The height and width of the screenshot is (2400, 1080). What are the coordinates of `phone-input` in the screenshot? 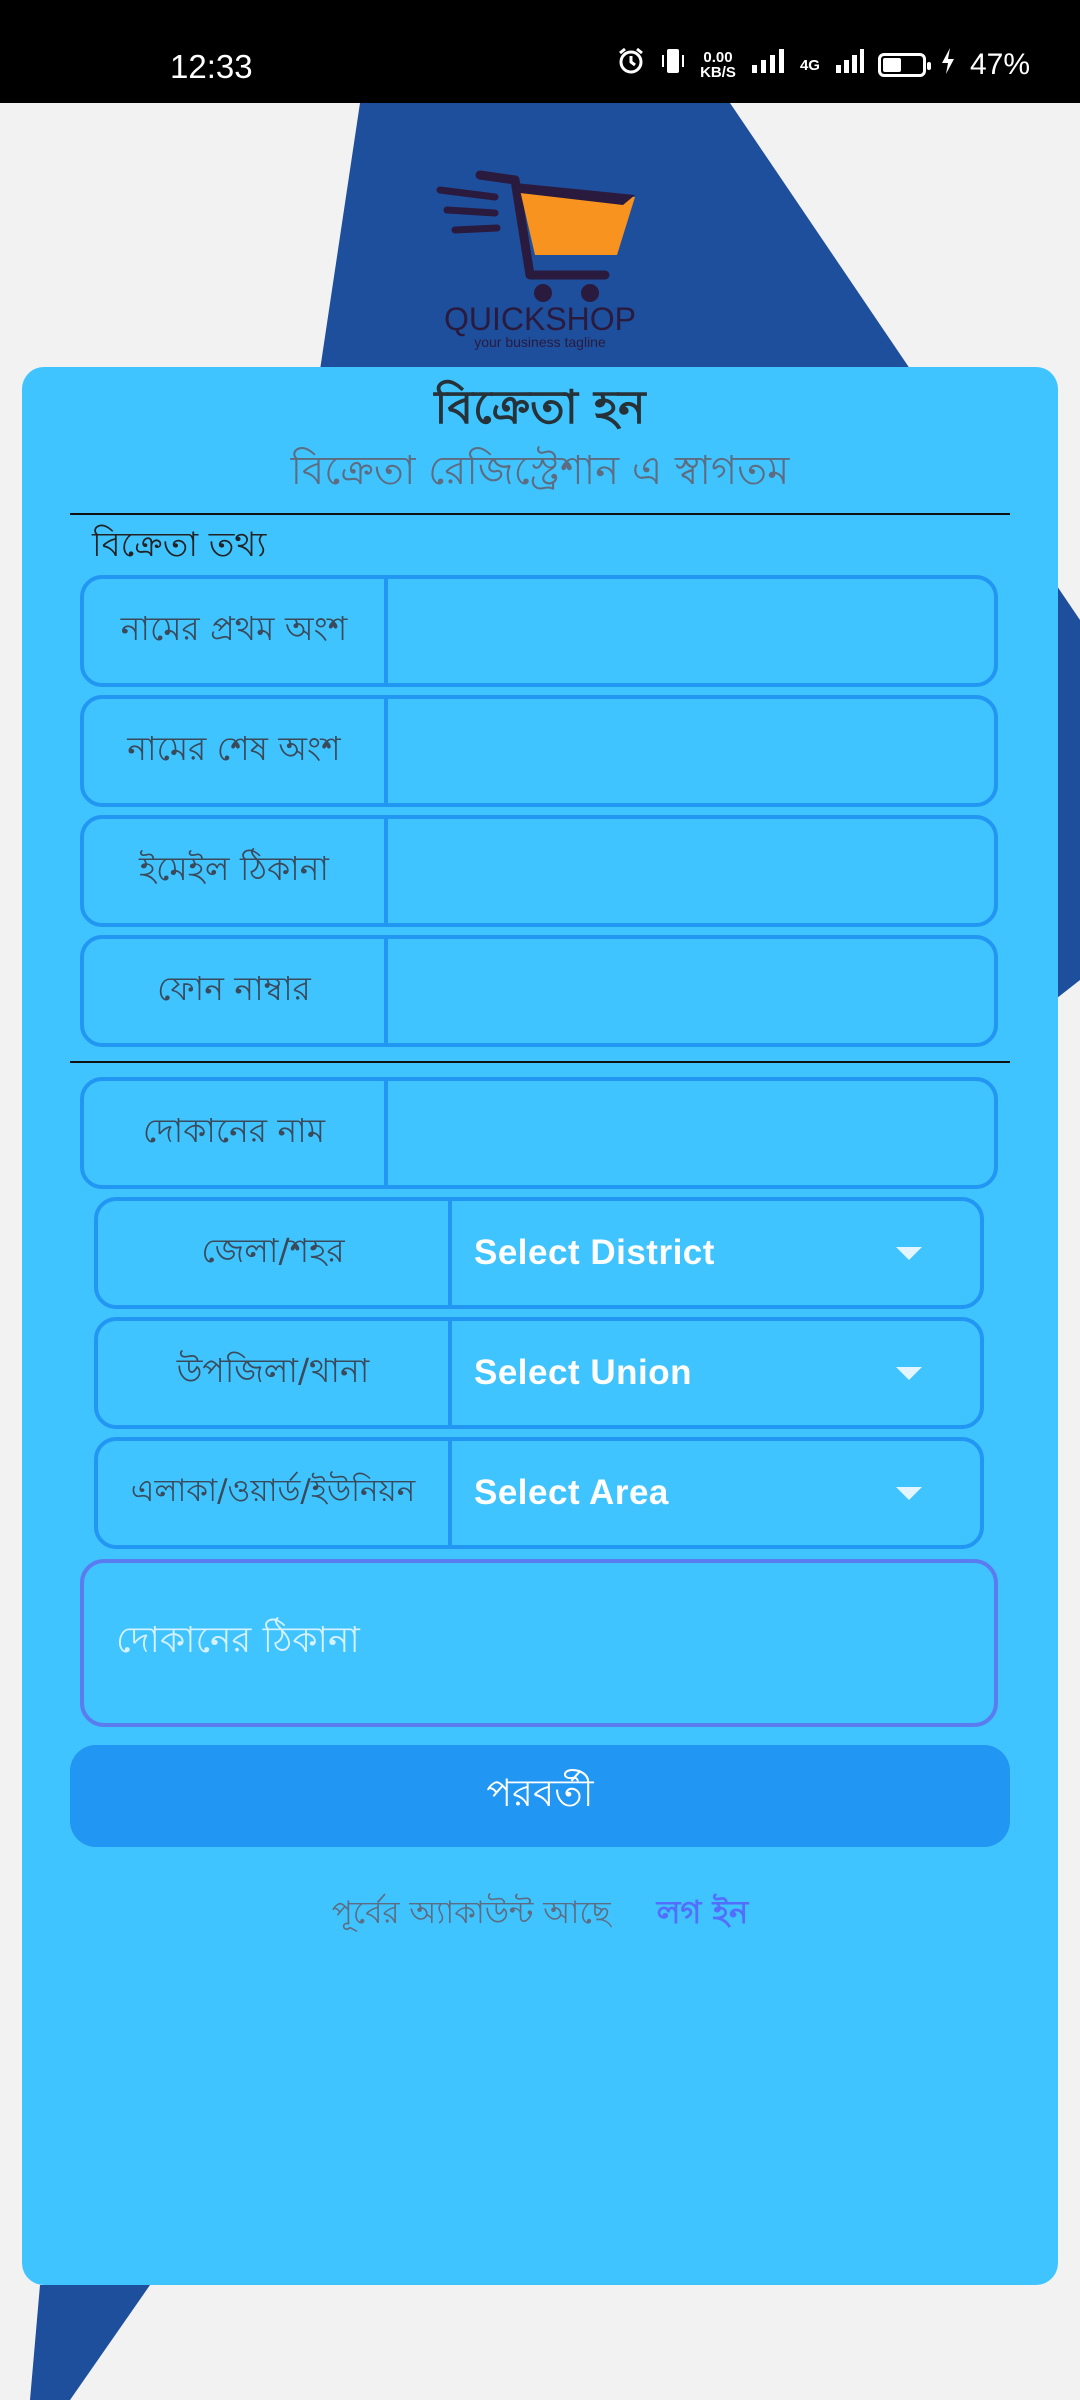 It's located at (702, 991).